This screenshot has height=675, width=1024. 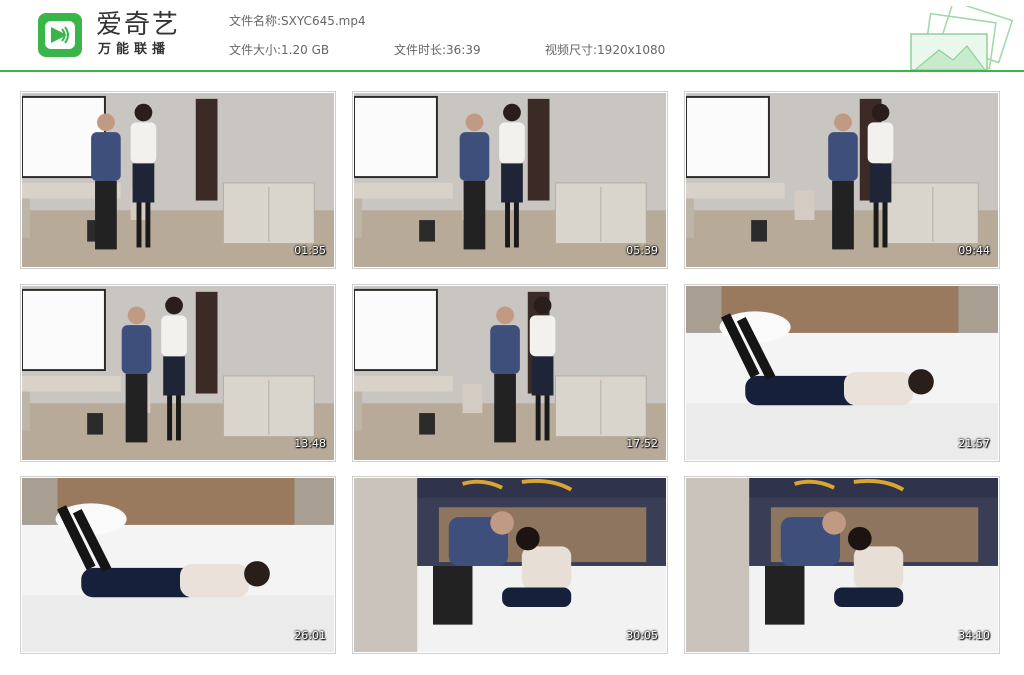 I want to click on video-thumbnail: 05:39, so click(x=510, y=180).